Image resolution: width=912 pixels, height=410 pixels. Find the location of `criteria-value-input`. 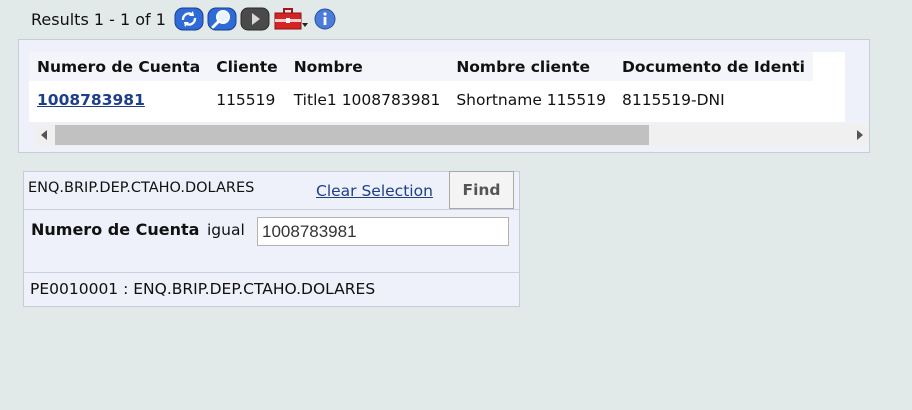

criteria-value-input is located at coordinates (383, 231).